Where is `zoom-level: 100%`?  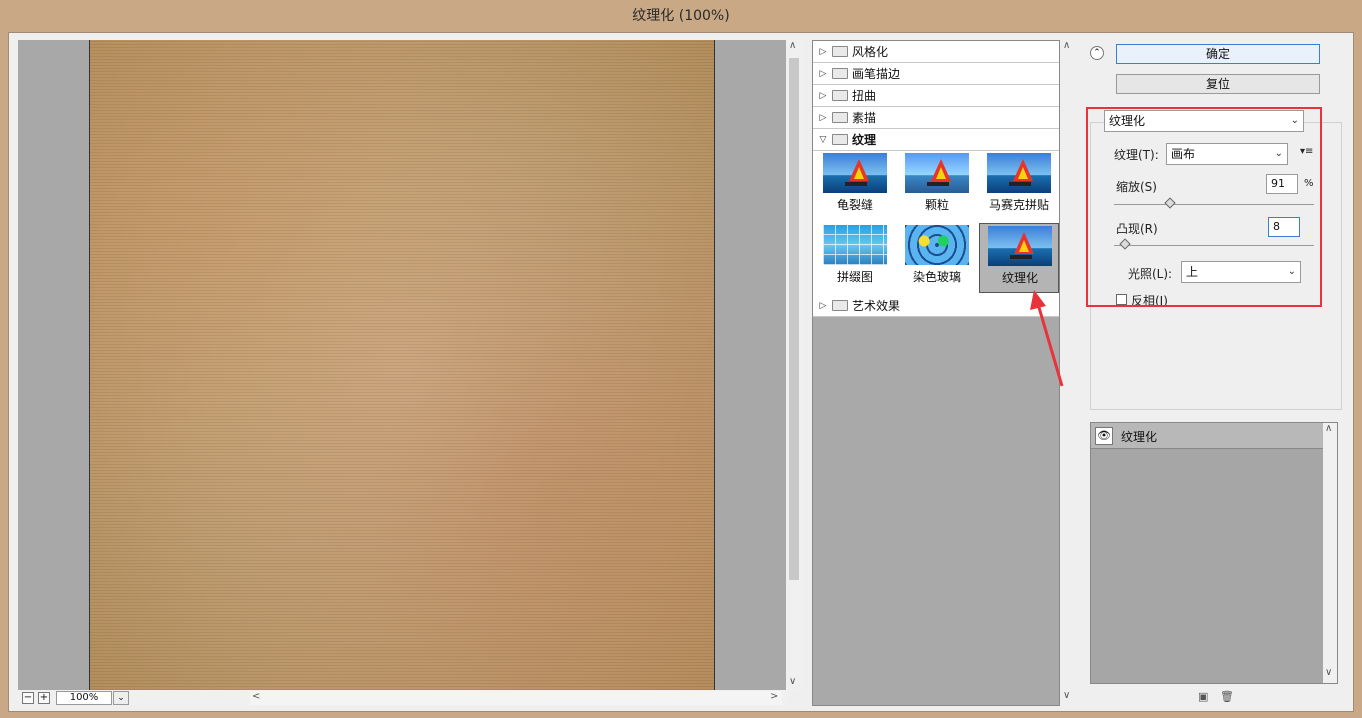
zoom-level: 100% is located at coordinates (84, 698).